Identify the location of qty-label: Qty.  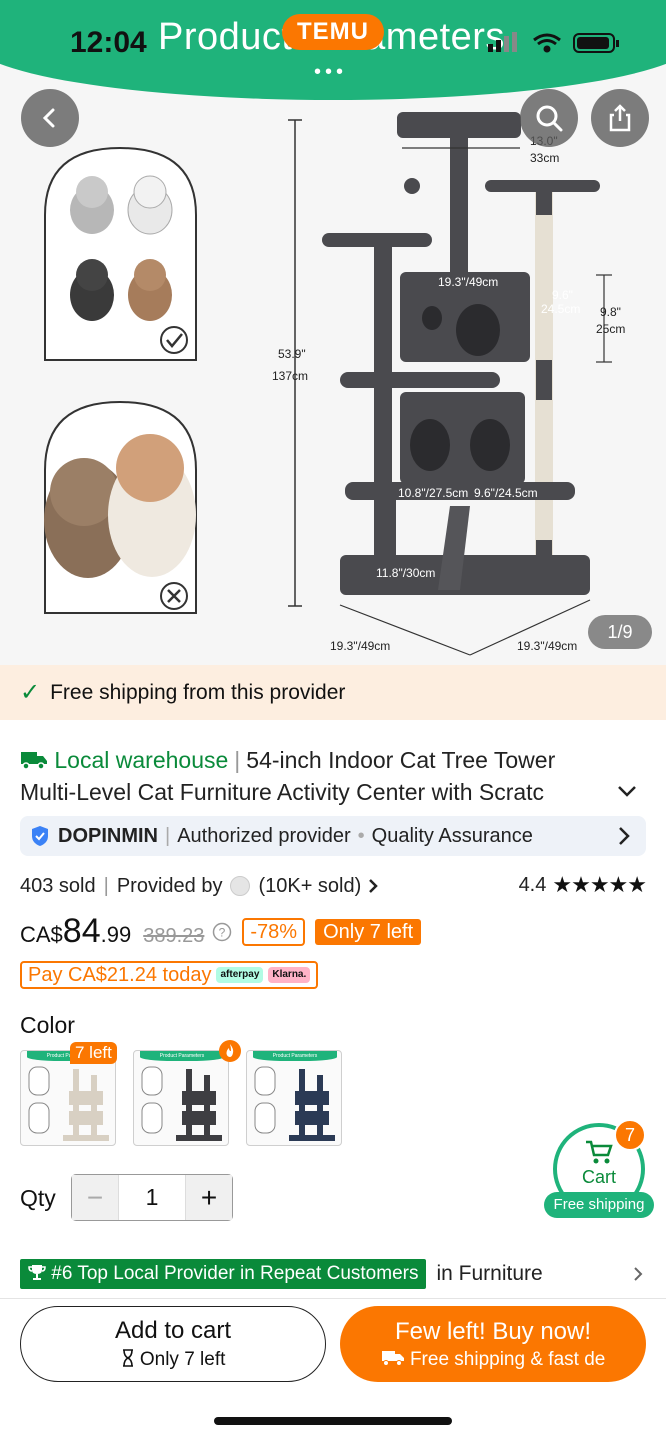
(38, 1198).